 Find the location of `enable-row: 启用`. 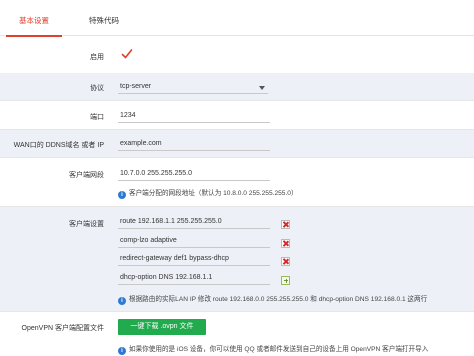

enable-row: 启用 is located at coordinates (237, 55).